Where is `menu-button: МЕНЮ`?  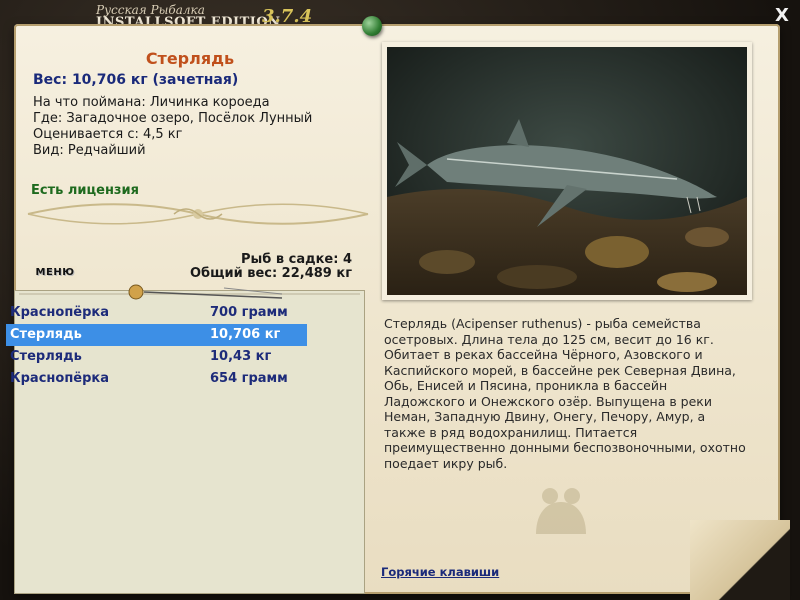 menu-button: МЕНЮ is located at coordinates (55, 273).